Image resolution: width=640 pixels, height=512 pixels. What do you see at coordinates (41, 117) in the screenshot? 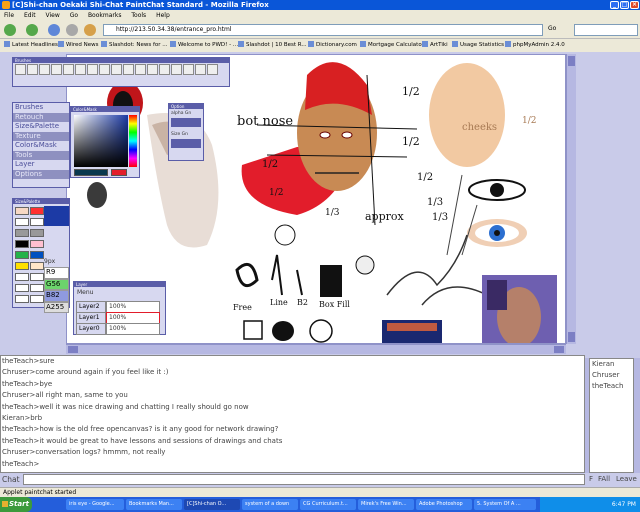
I see `menu-retouch: Retouch` at bounding box center [41, 117].